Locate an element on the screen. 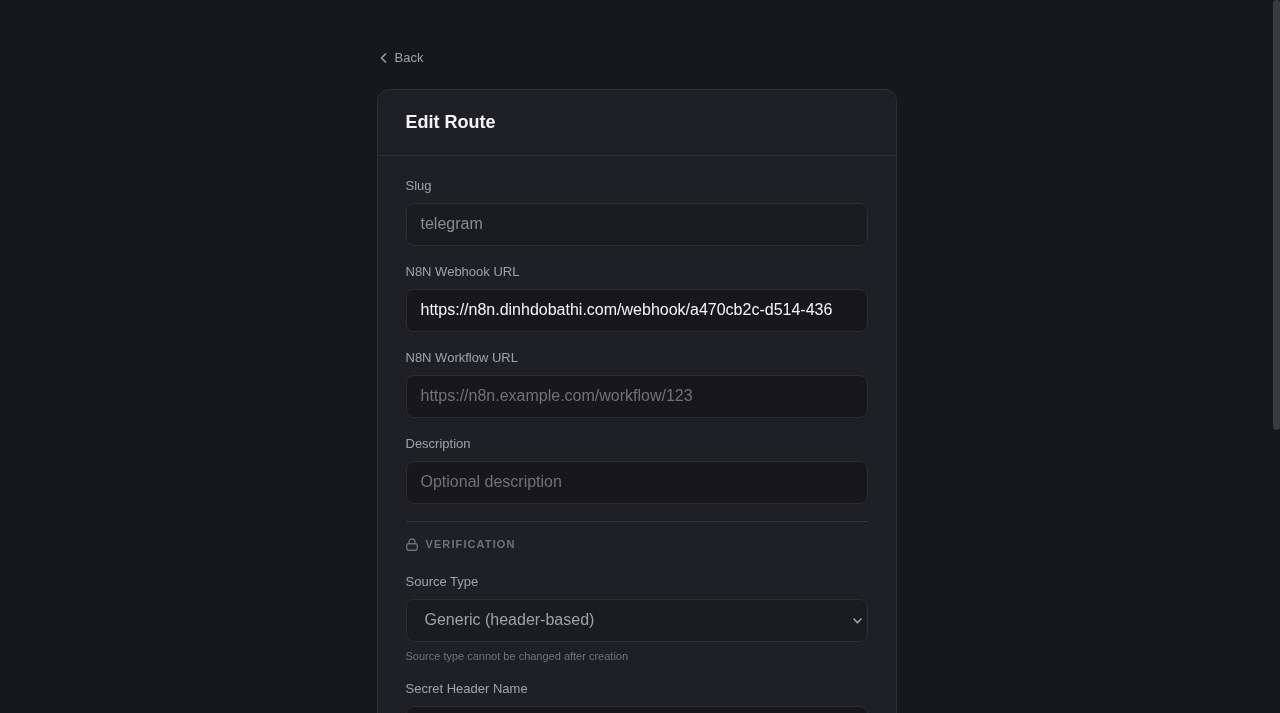  form-label: Source Type is located at coordinates (442, 582).